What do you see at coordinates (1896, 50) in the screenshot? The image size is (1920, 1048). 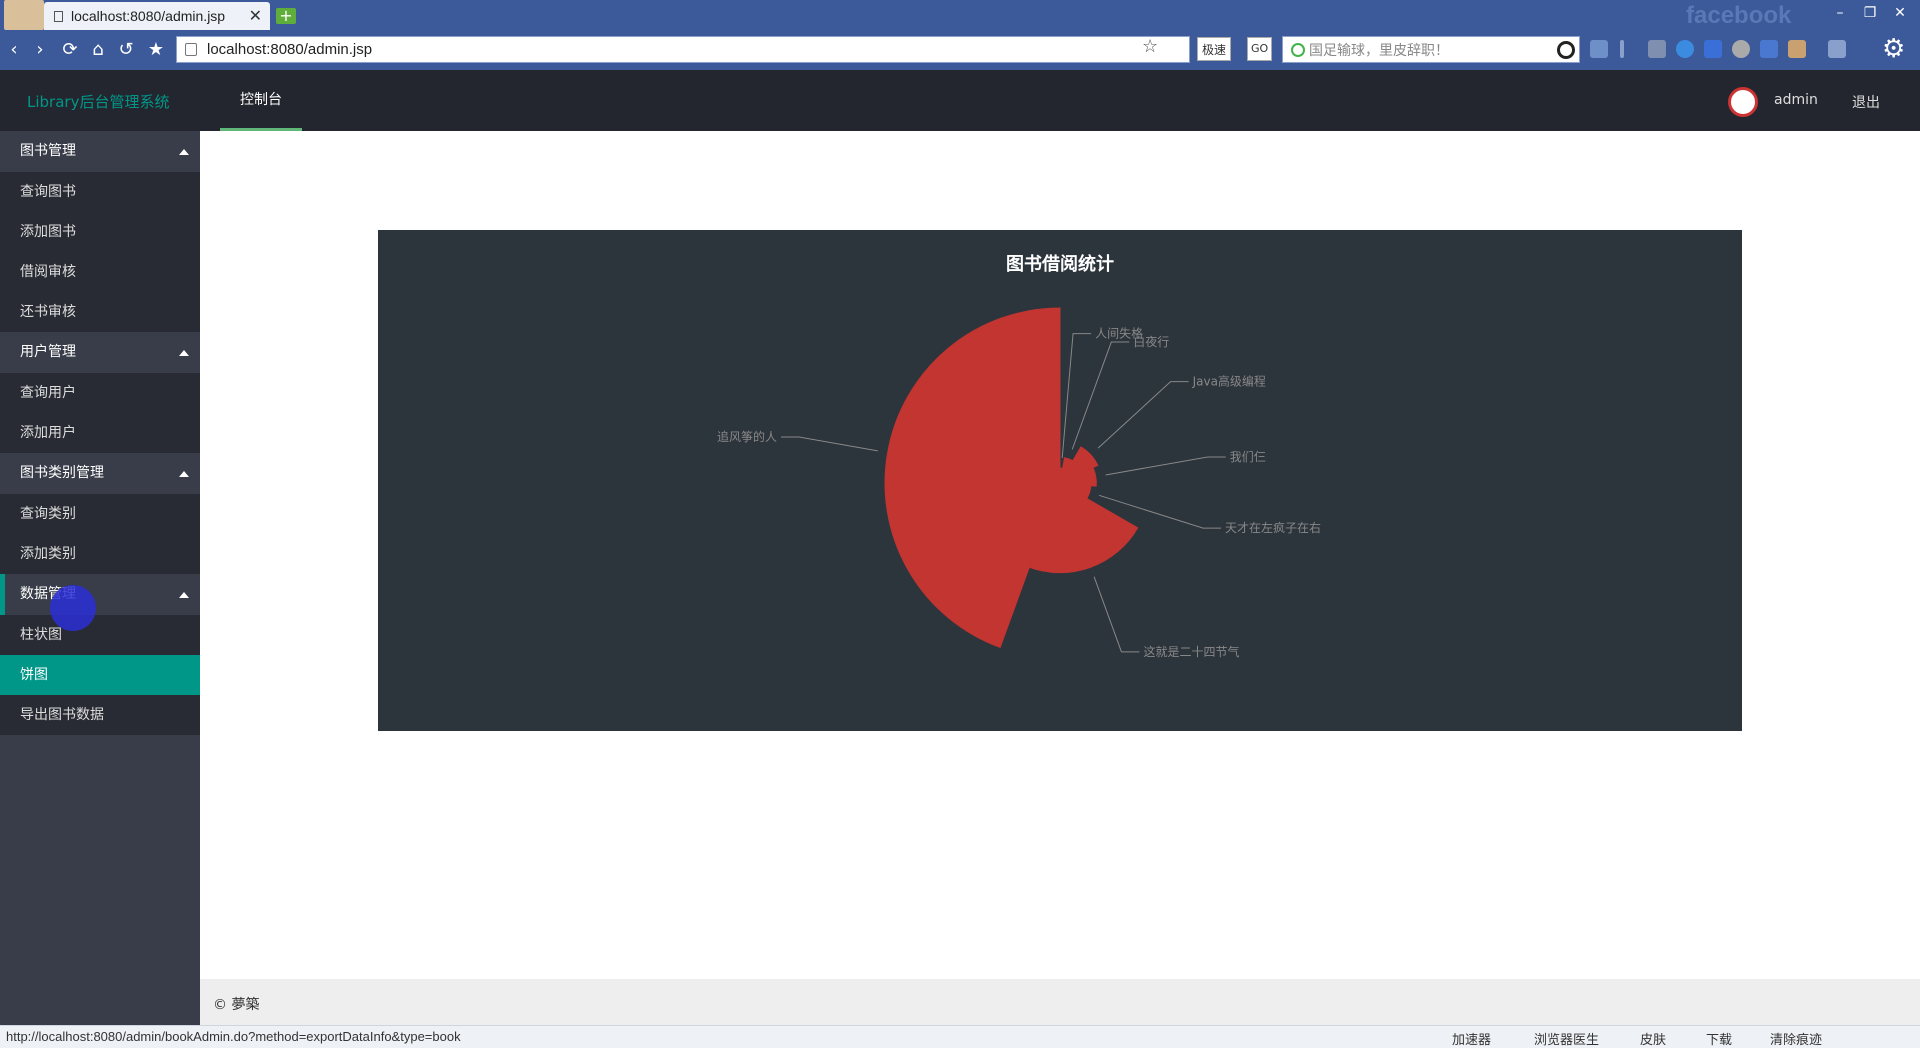 I see `settings-gear-icon: ⚙` at bounding box center [1896, 50].